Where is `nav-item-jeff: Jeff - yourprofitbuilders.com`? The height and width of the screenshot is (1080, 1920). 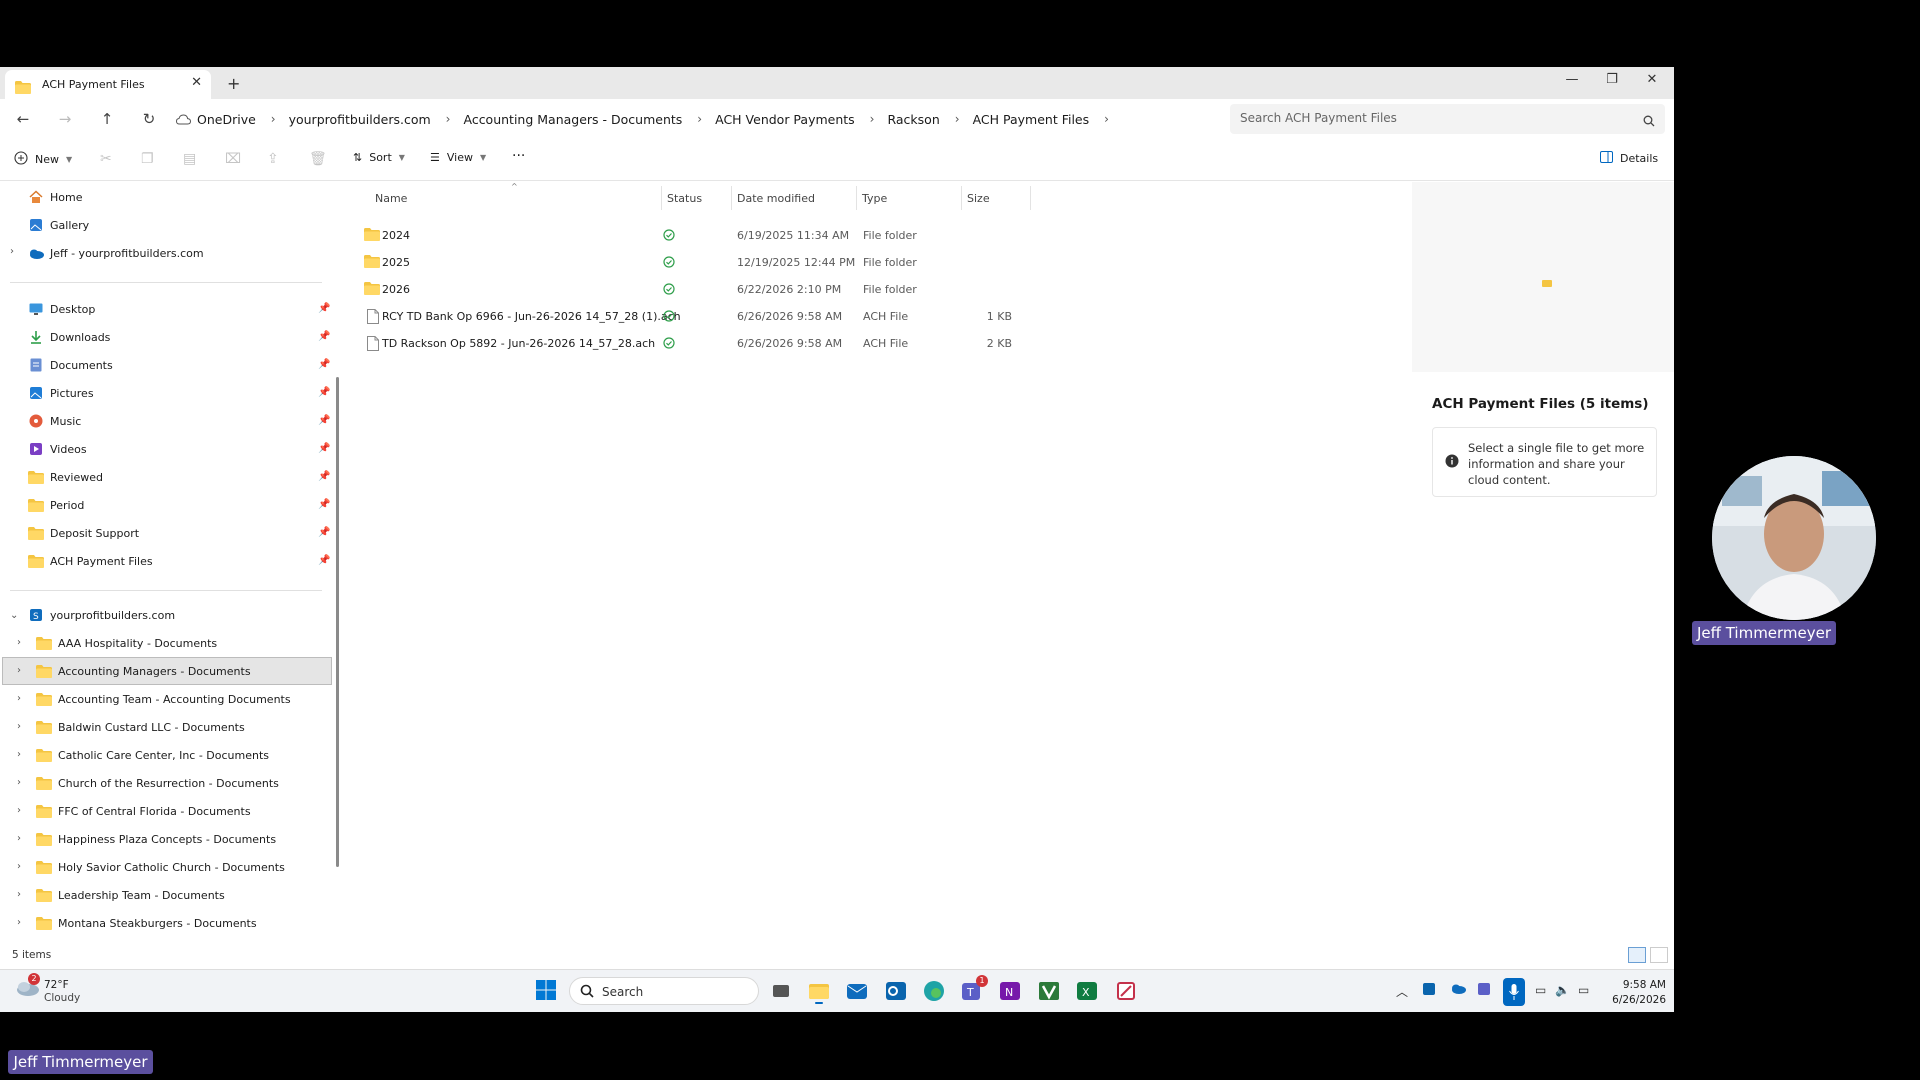 nav-item-jeff: Jeff - yourprofitbuilders.com is located at coordinates (116, 253).